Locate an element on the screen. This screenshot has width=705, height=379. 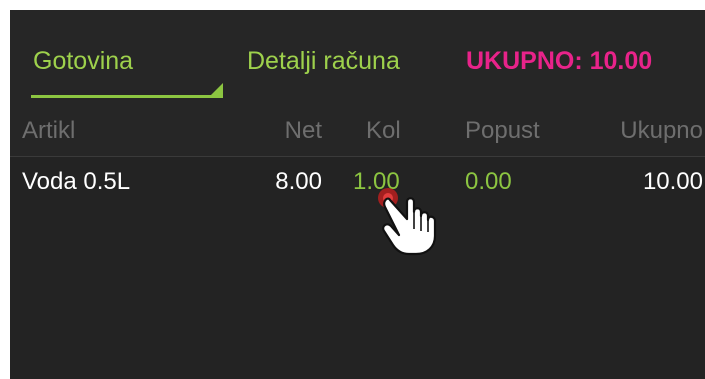
tab-cash-label: Gotovina is located at coordinates (83, 61).